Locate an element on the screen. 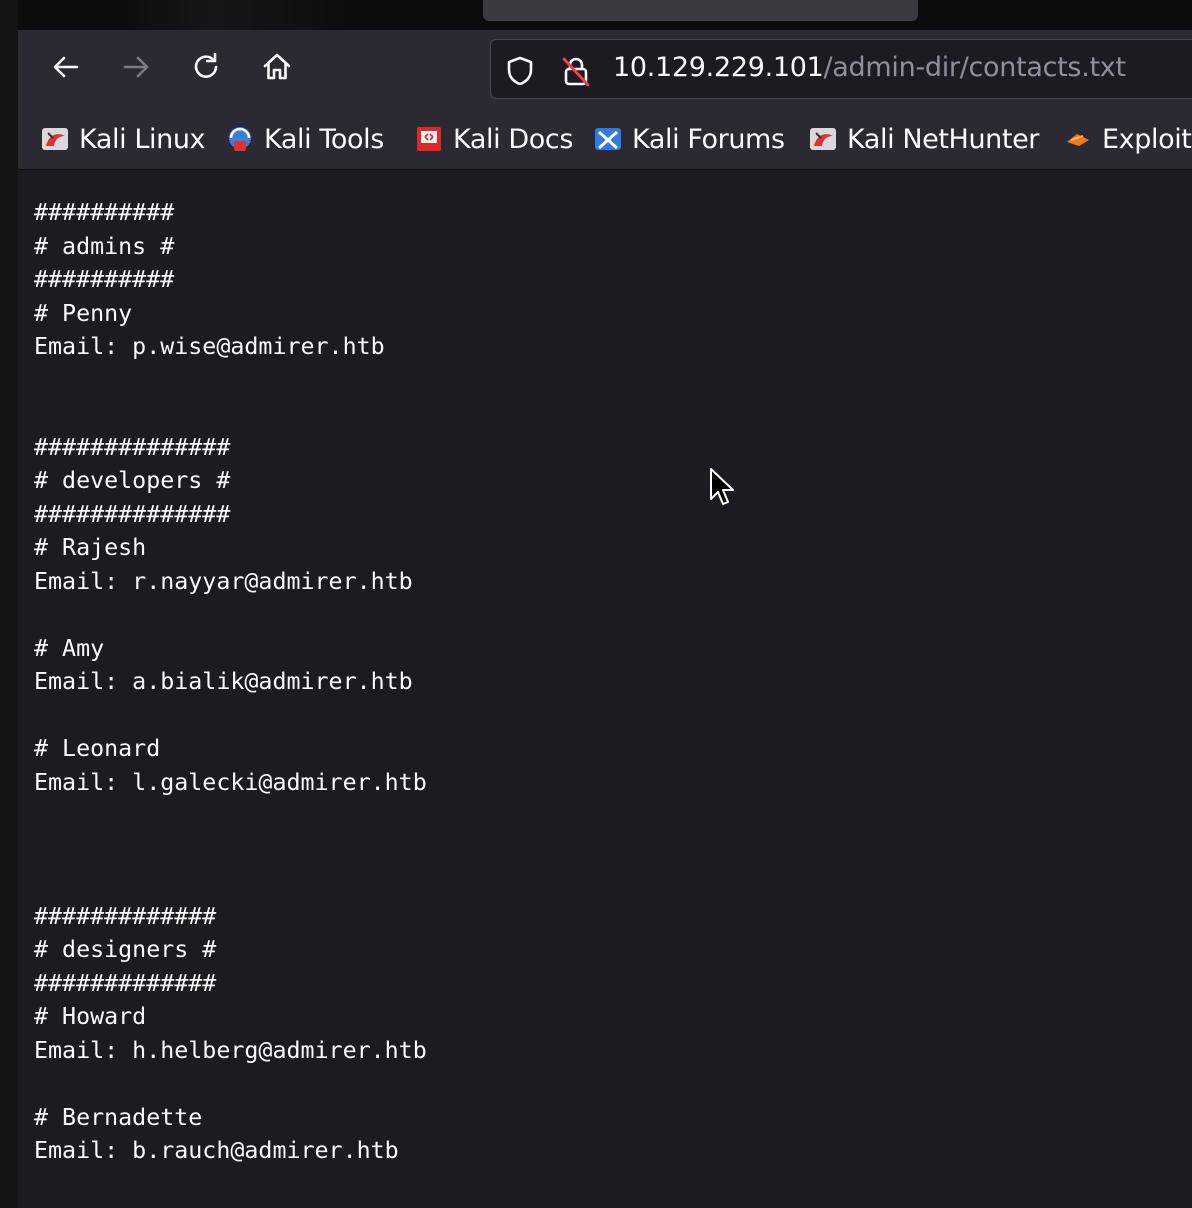  bookmark-label: Kali NetHunter is located at coordinates (943, 139).